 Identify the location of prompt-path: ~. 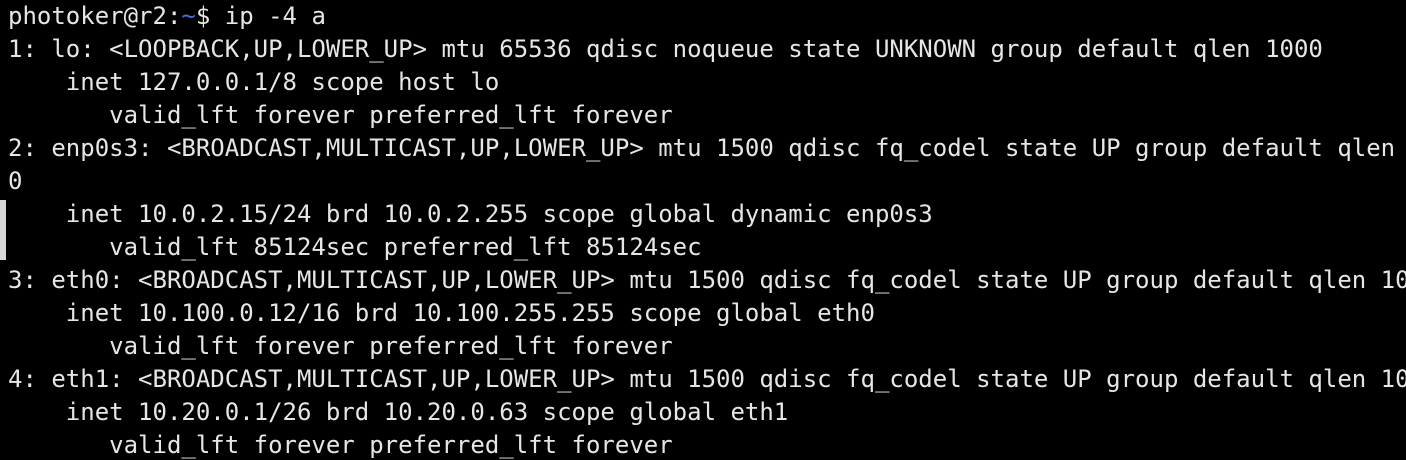
(188, 16).